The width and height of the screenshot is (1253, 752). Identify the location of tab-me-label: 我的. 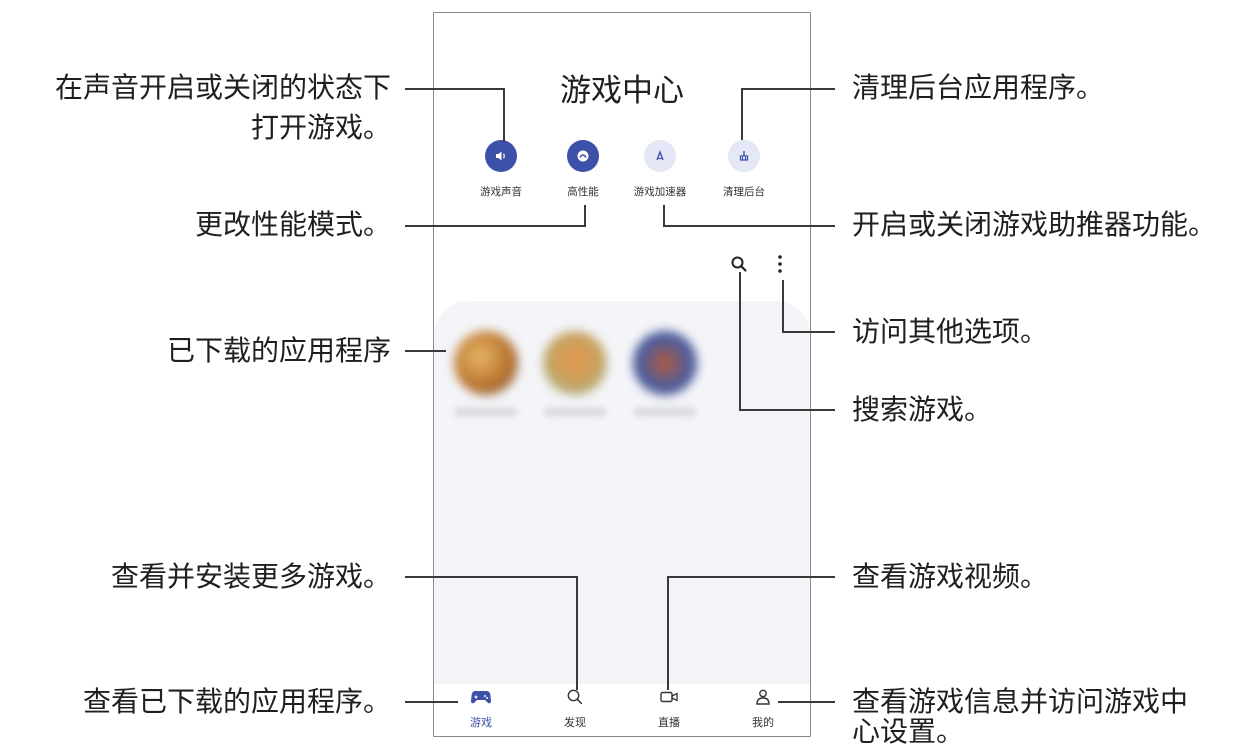
(763, 722).